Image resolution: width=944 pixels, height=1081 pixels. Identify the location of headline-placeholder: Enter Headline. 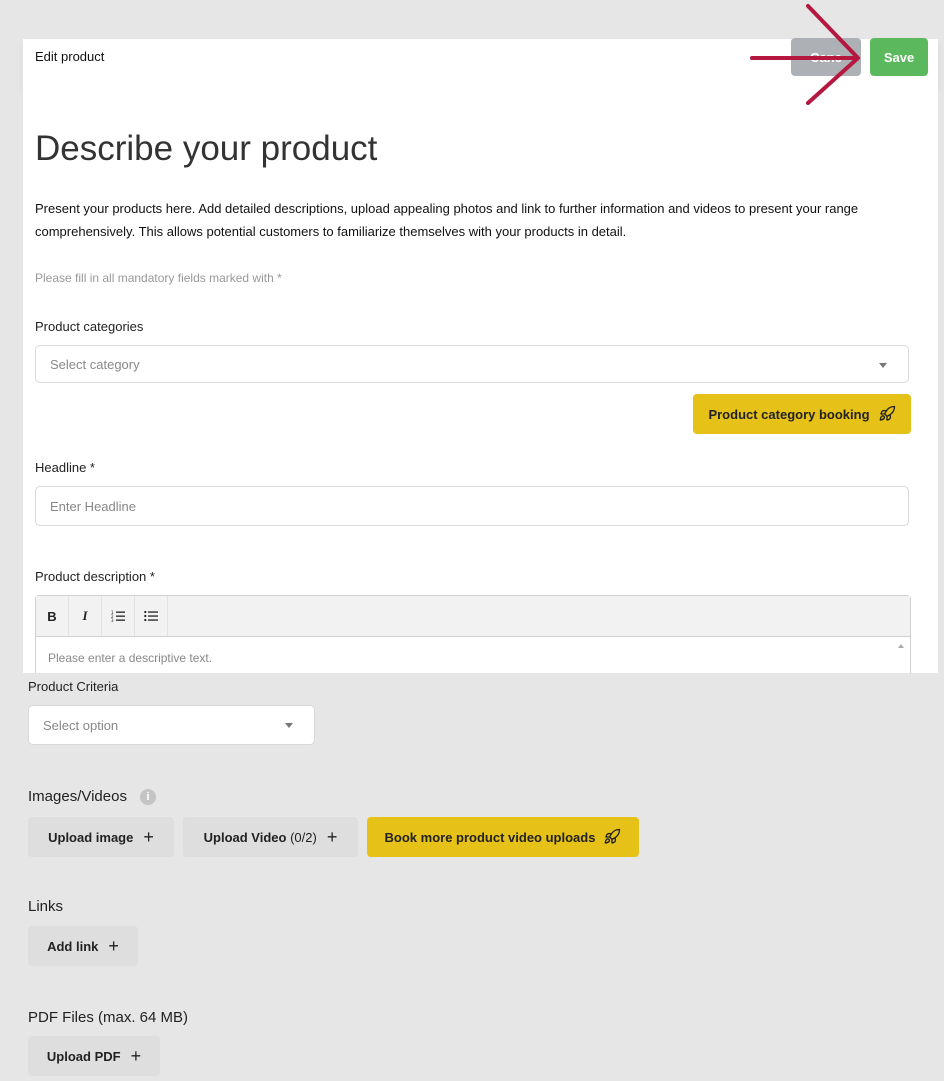
(93, 506).